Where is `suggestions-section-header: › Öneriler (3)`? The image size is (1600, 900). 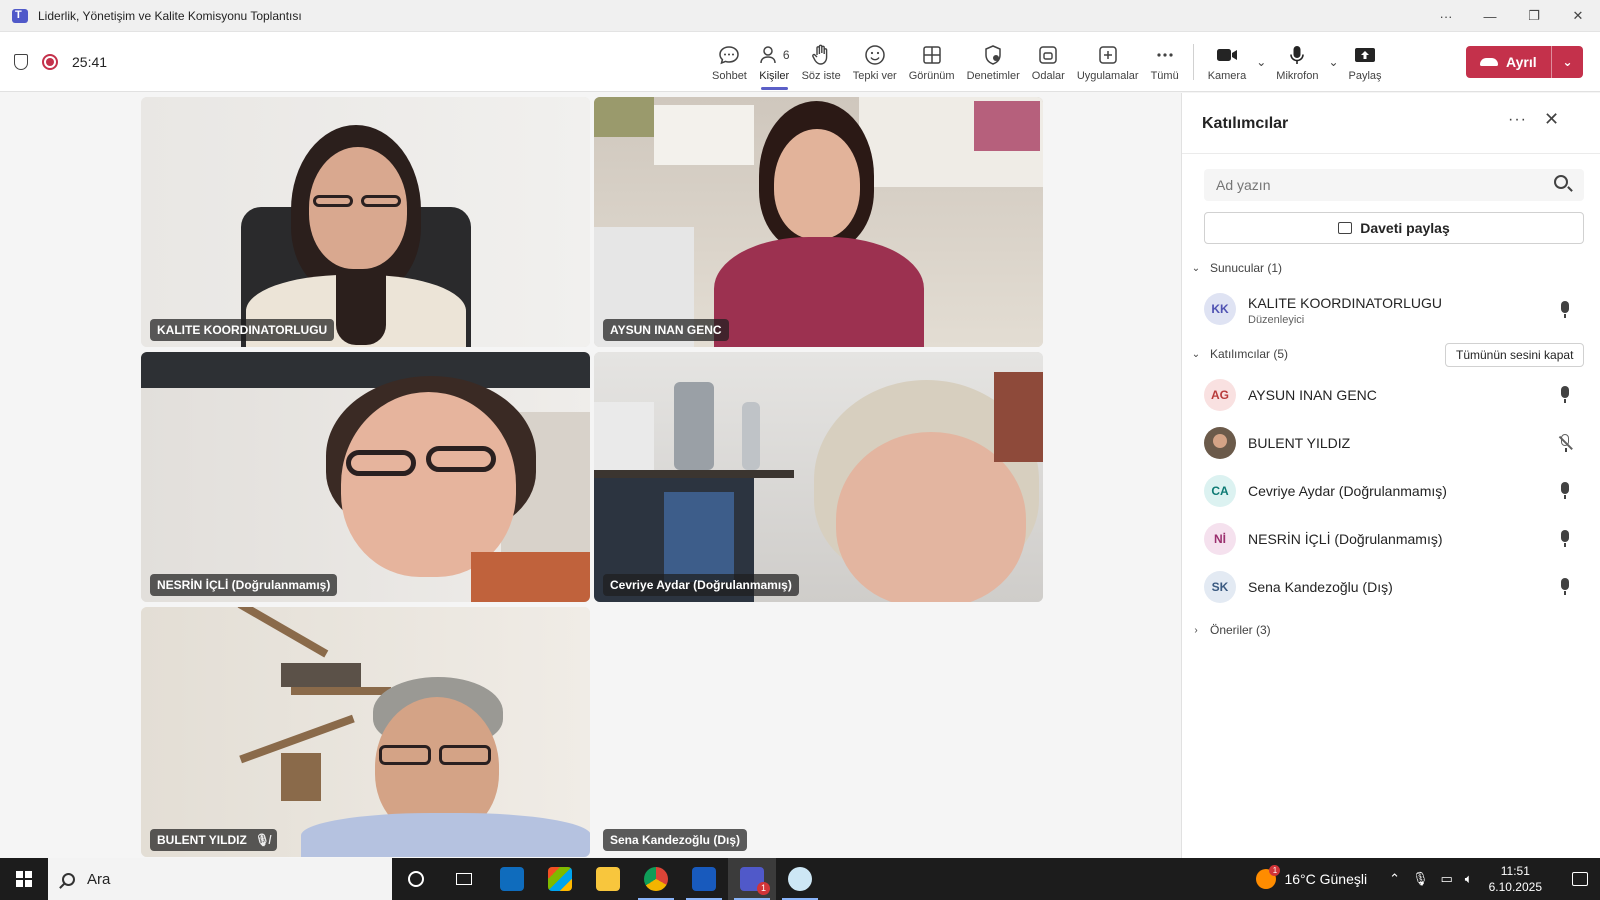 suggestions-section-header: › Öneriler (3) is located at coordinates (1230, 630).